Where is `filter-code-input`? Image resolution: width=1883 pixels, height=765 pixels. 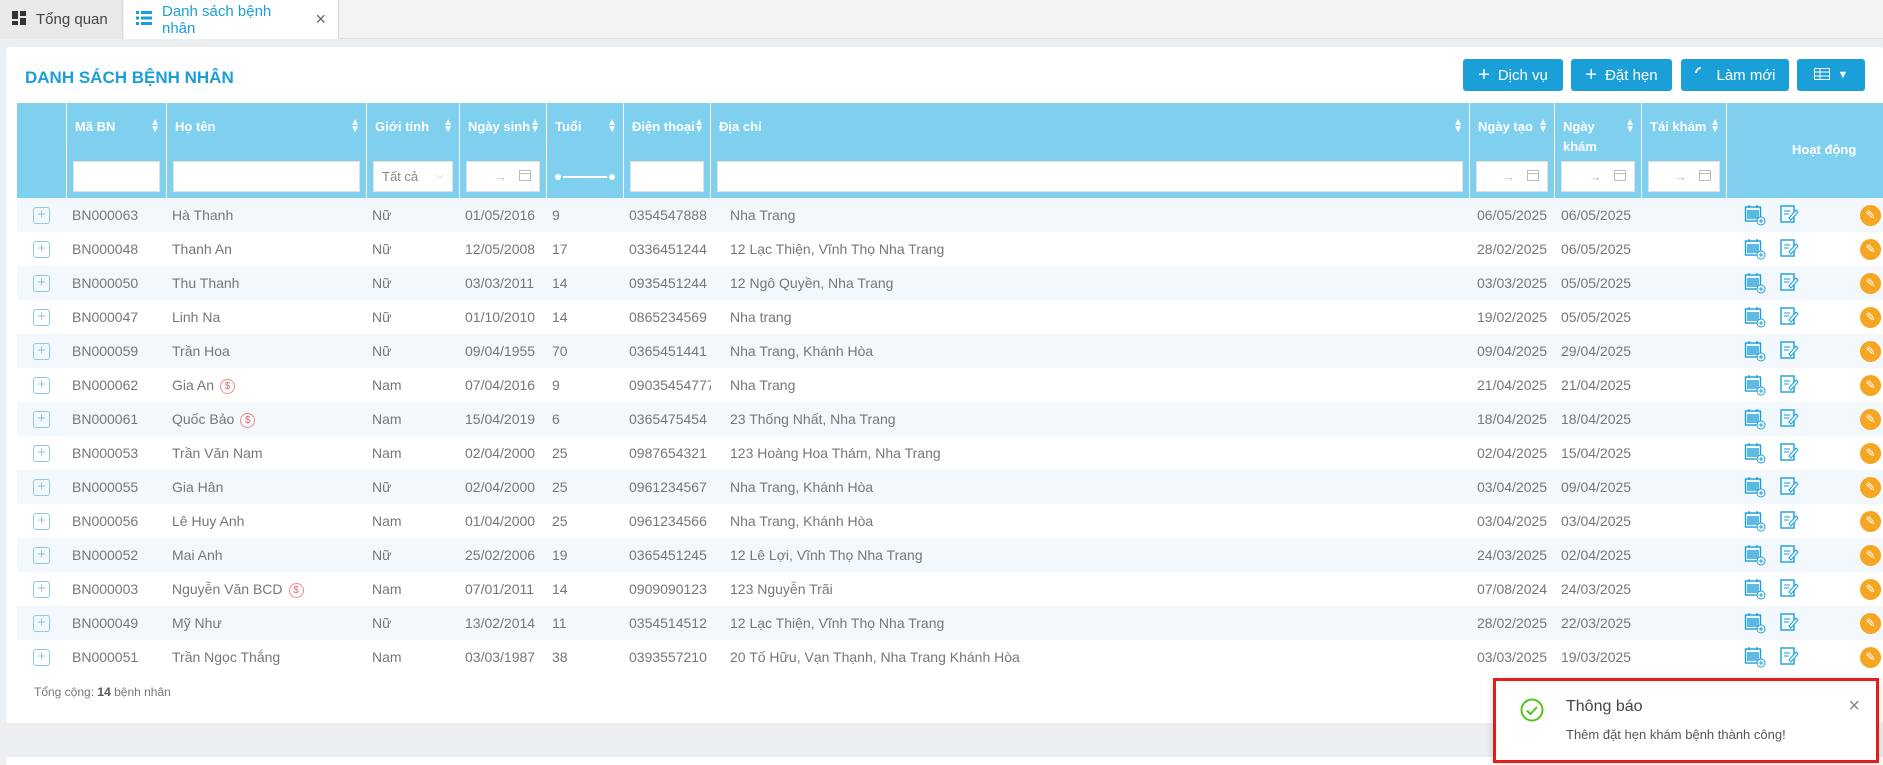
filter-code-input is located at coordinates (116, 176).